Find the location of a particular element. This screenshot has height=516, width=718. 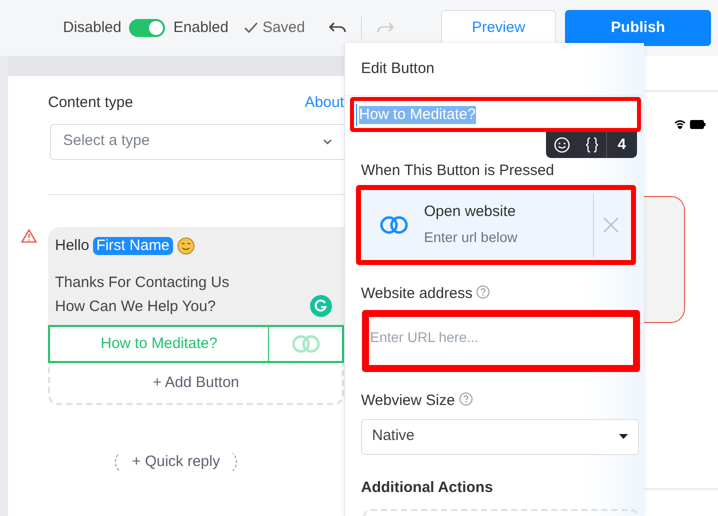

disabled-label: Disabled is located at coordinates (92, 28).